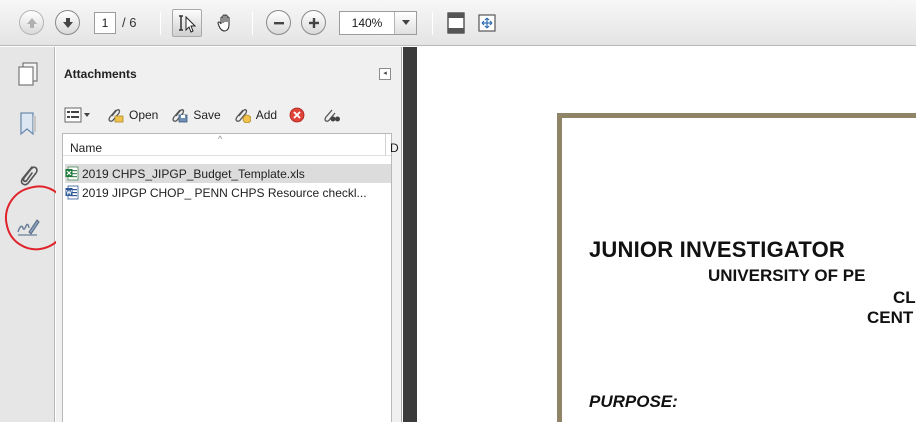 This screenshot has height=422, width=916. I want to click on zoom-select: 140%, so click(378, 23).